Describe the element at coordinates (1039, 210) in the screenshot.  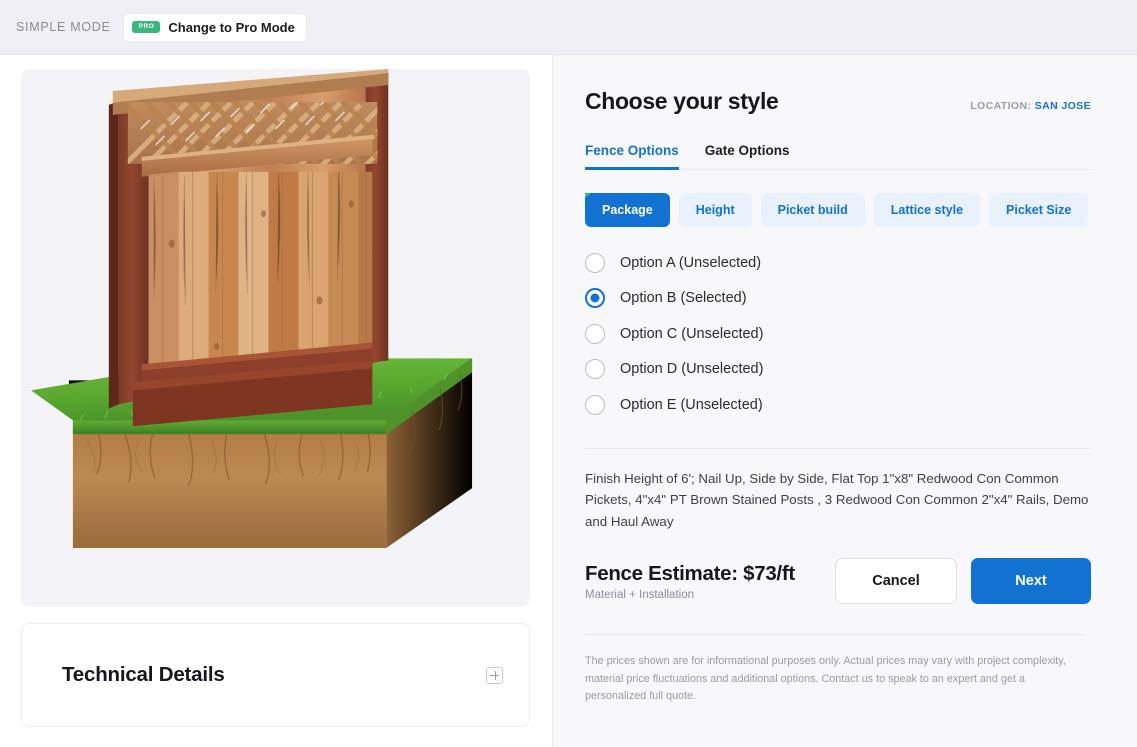
I see `chip-picket-size: Picket Size` at that location.